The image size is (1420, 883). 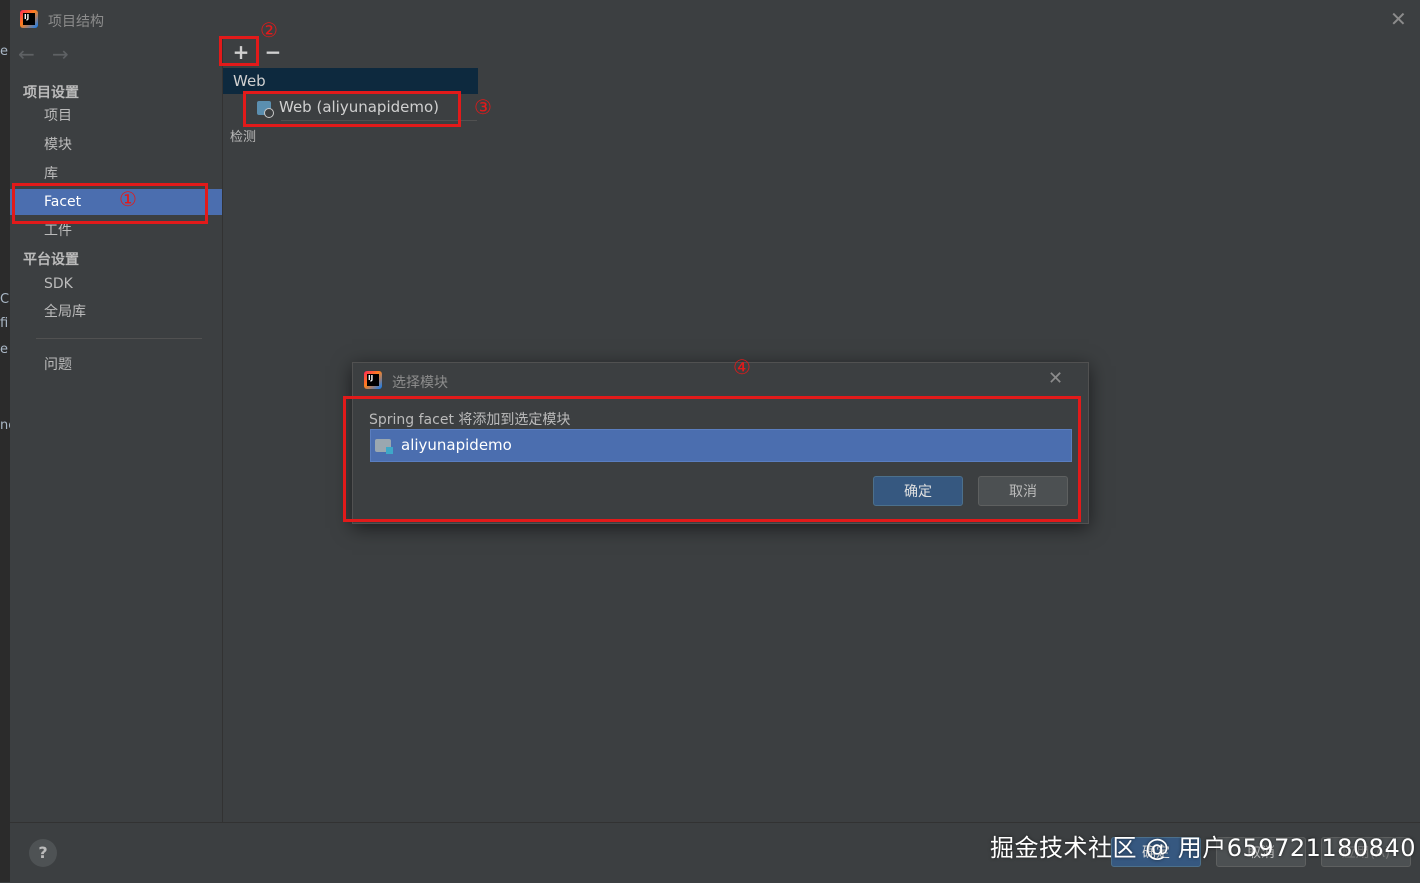 I want to click on close-icon: ✕, so click(x=1398, y=19).